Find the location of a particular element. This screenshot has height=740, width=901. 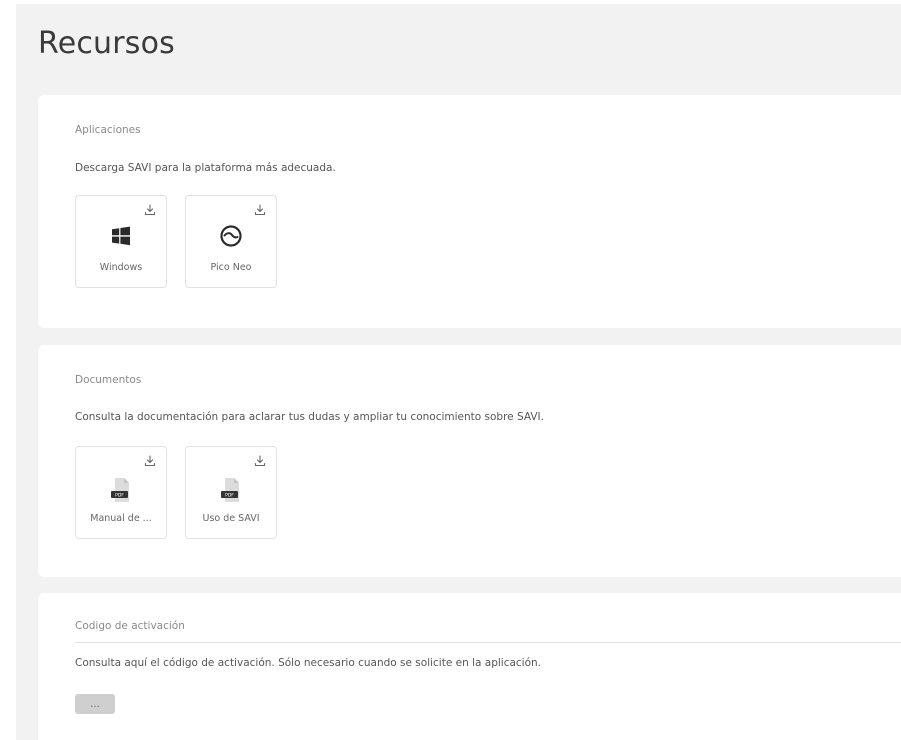

activation-title: Codigo de activación is located at coordinates (130, 626).